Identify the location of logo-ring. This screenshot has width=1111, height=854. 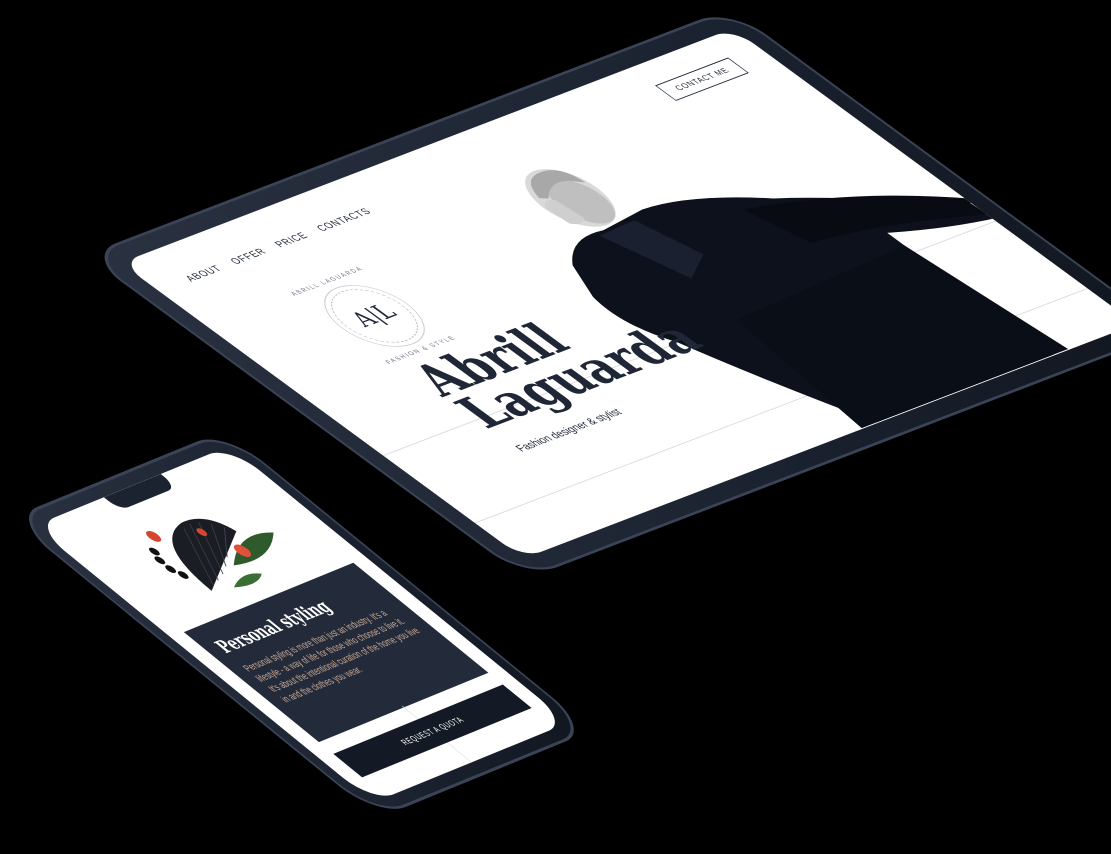
(374, 316).